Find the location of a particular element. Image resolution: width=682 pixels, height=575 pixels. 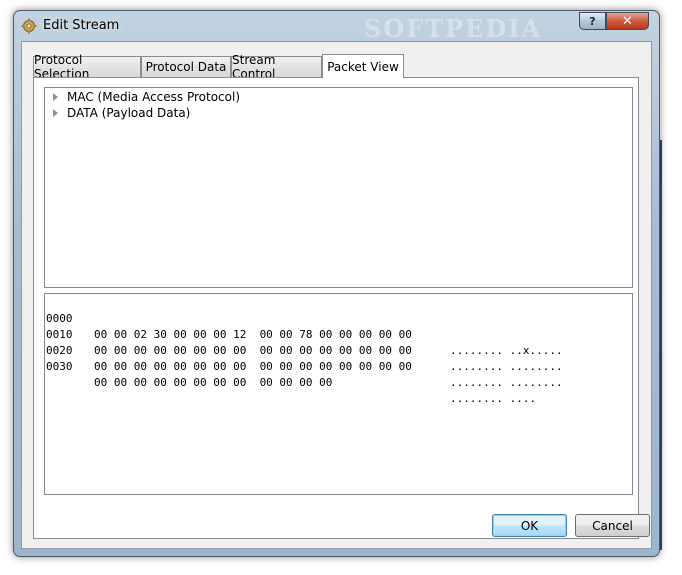

ok-button-label: OK is located at coordinates (529, 525).